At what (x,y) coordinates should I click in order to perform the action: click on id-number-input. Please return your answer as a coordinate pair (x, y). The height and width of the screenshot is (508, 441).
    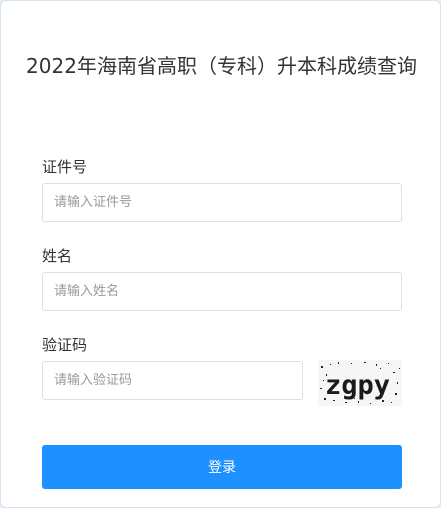
    Looking at the image, I should click on (222, 202).